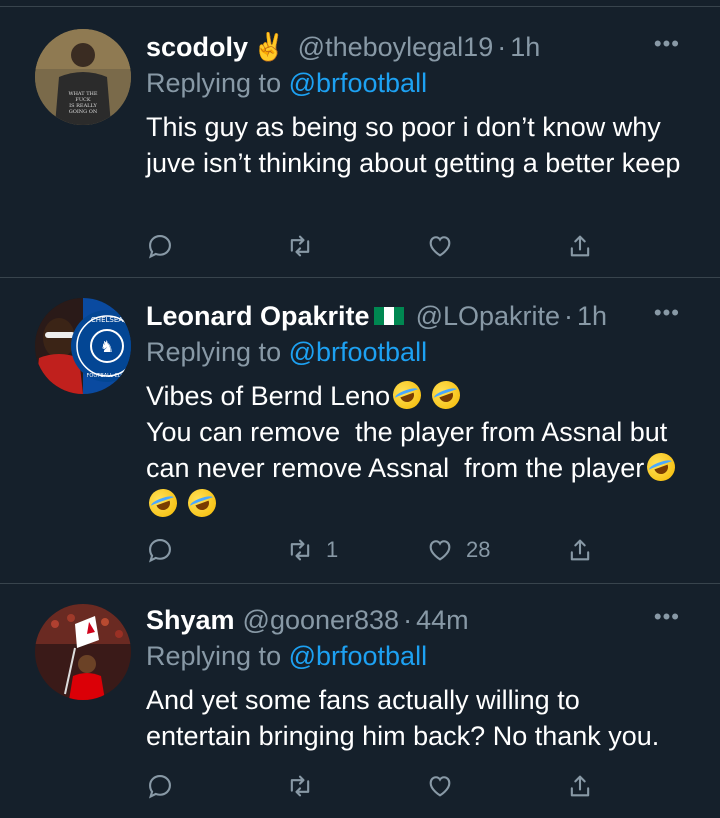 The image size is (720, 818). Describe the element at coordinates (108, 376) in the screenshot. I see `svg-text: FOOTBALL CLUB` at that location.